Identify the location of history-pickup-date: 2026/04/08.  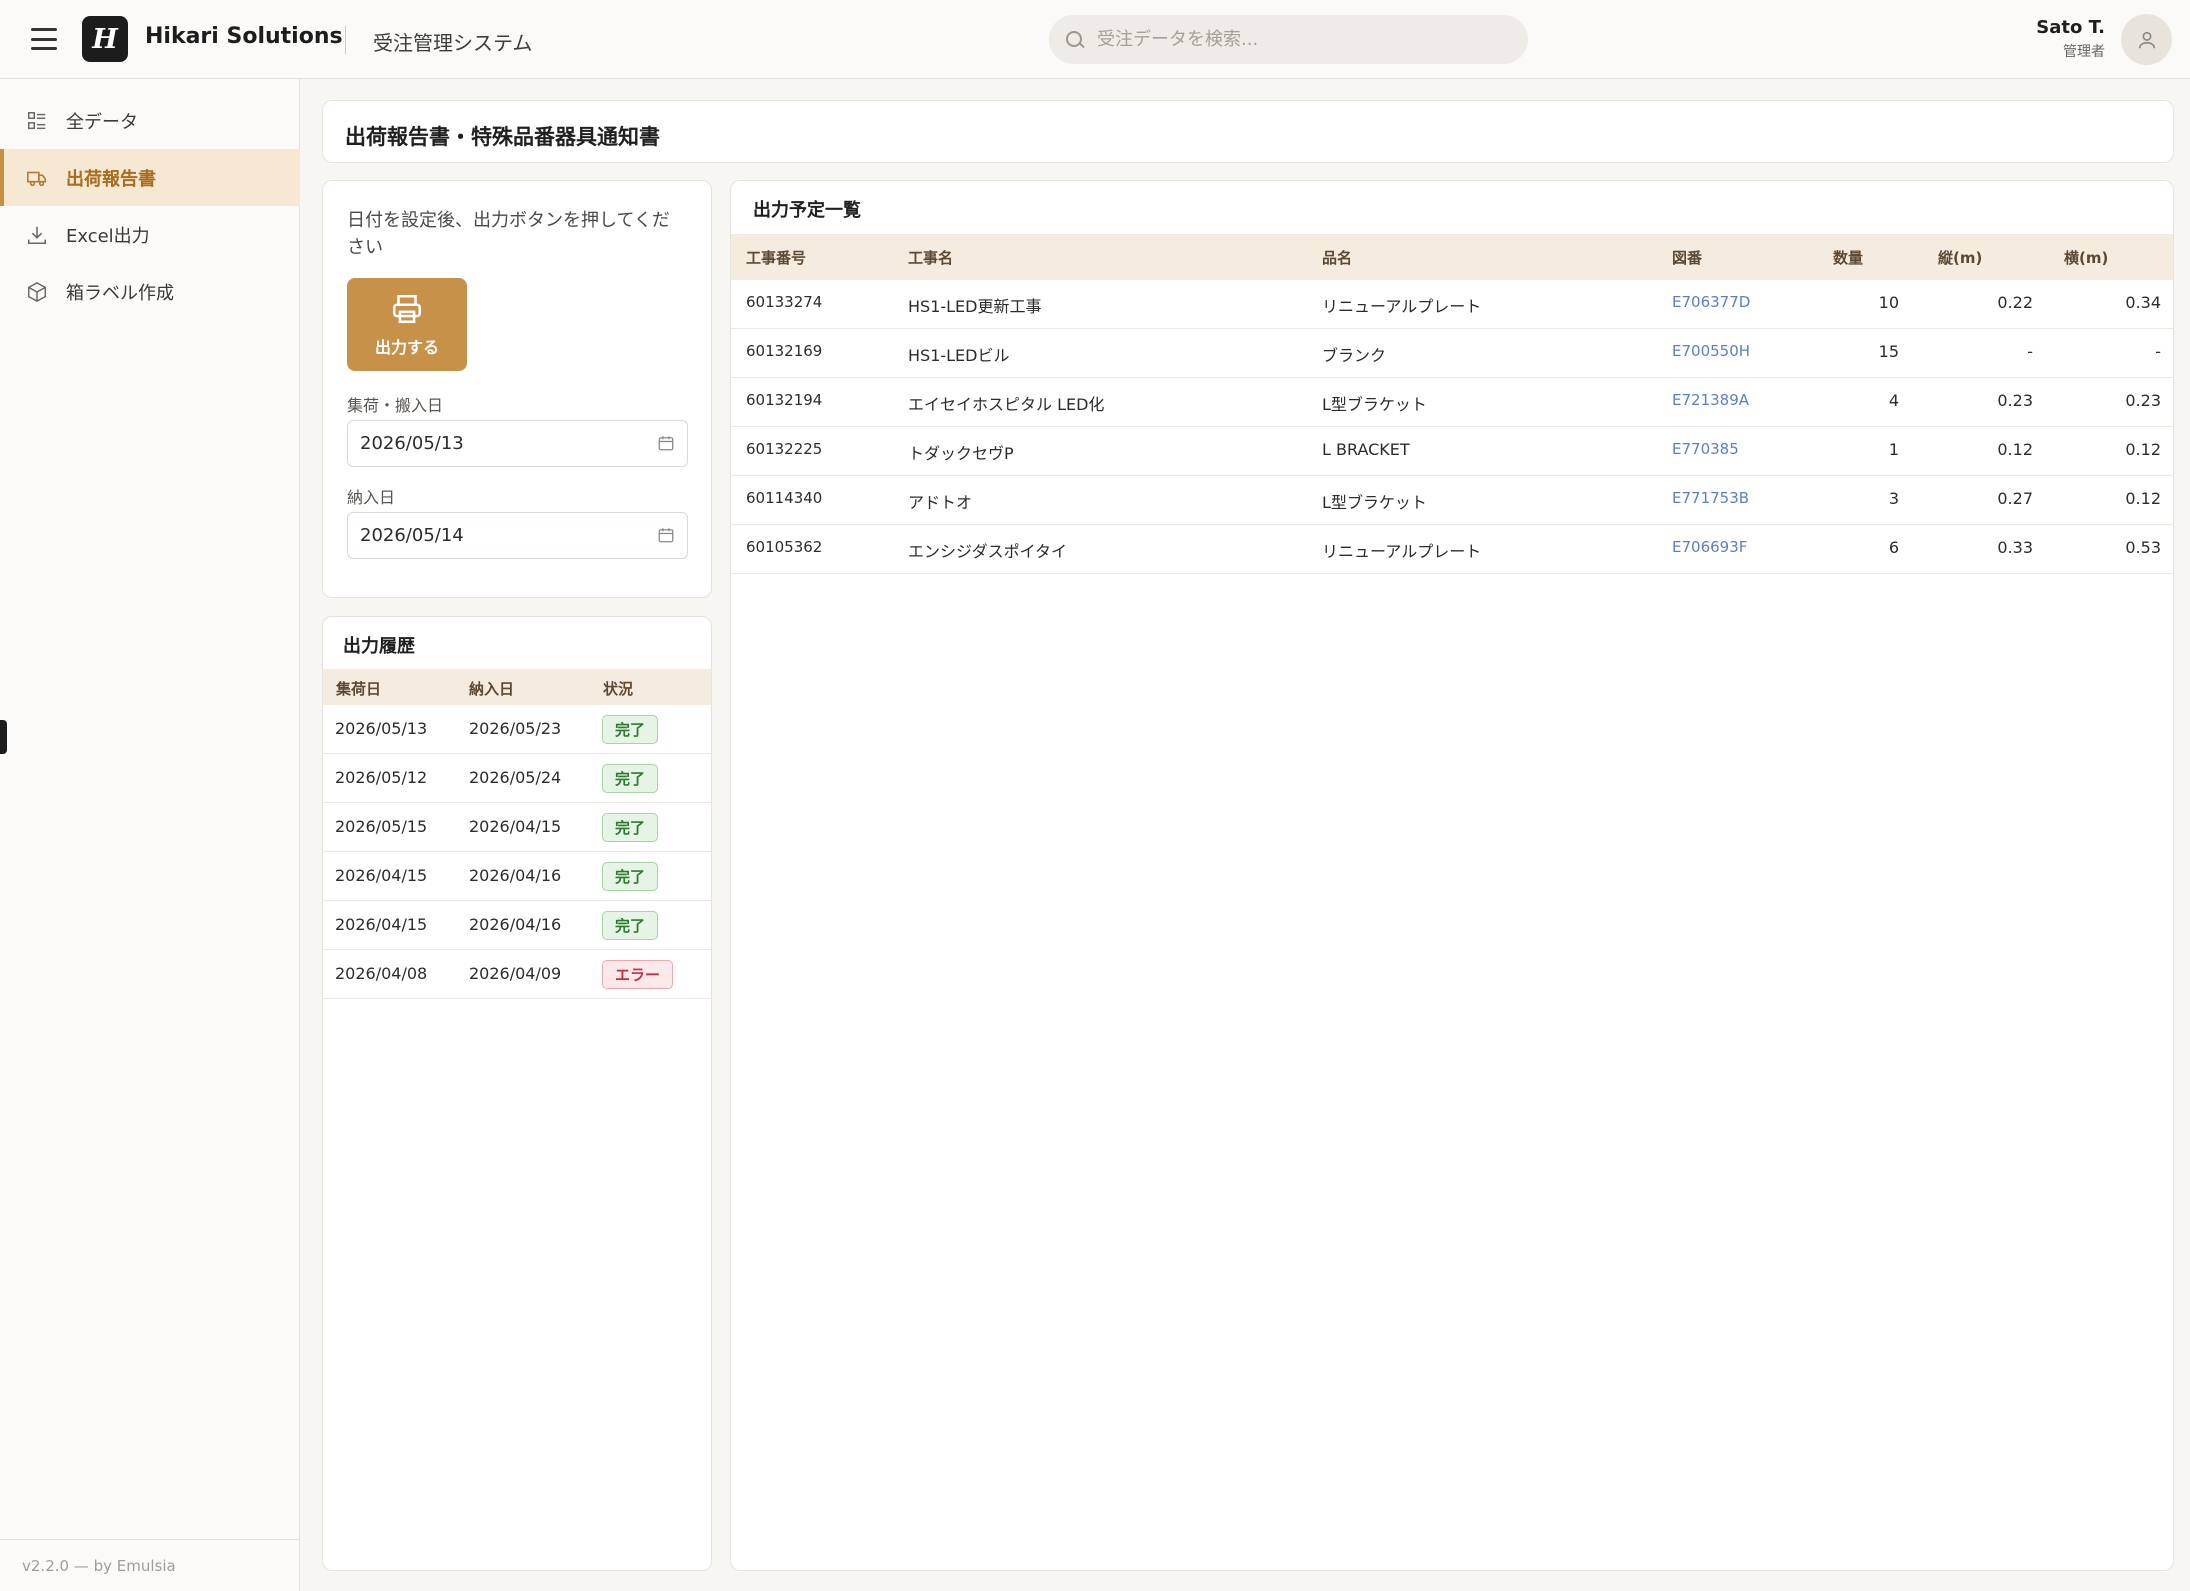
(381, 973).